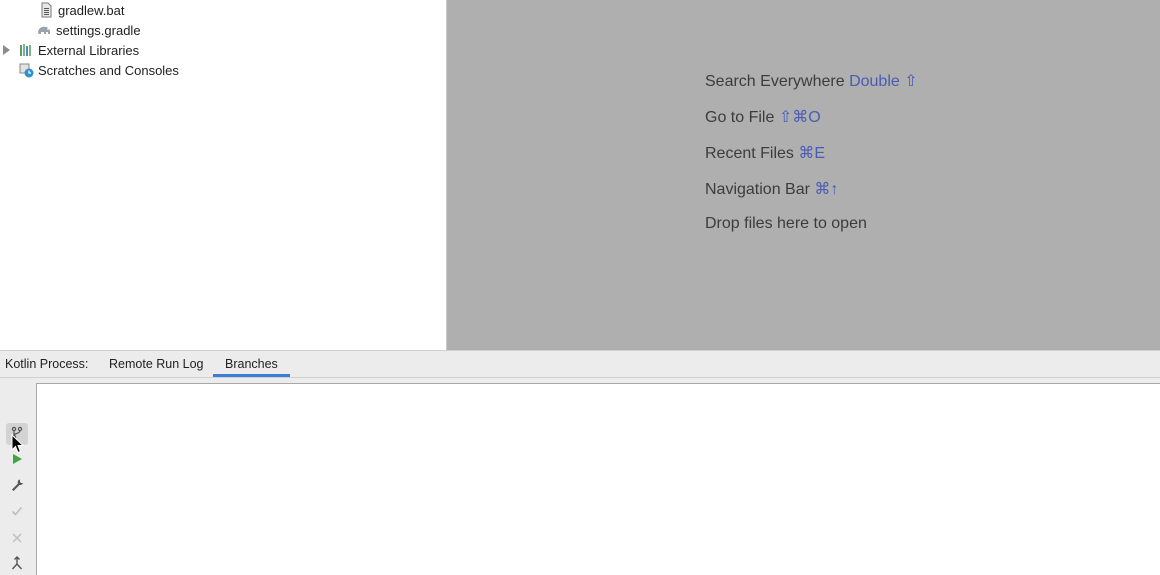  I want to click on cancel-button, so click(17, 538).